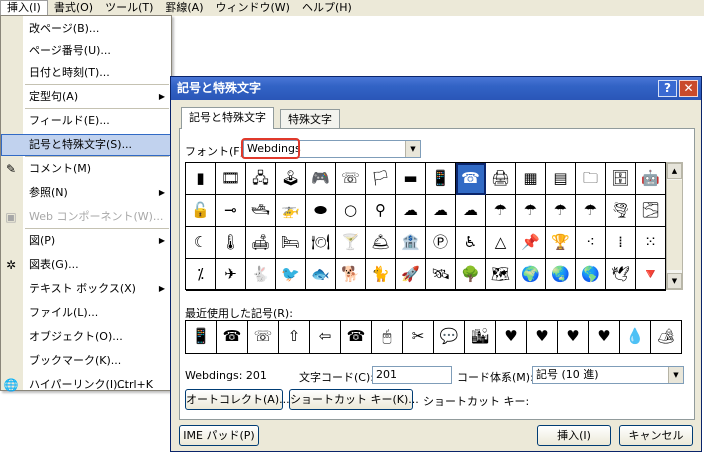  Describe the element at coordinates (261, 243) in the screenshot. I see `symbol-cell: 🛋` at that location.